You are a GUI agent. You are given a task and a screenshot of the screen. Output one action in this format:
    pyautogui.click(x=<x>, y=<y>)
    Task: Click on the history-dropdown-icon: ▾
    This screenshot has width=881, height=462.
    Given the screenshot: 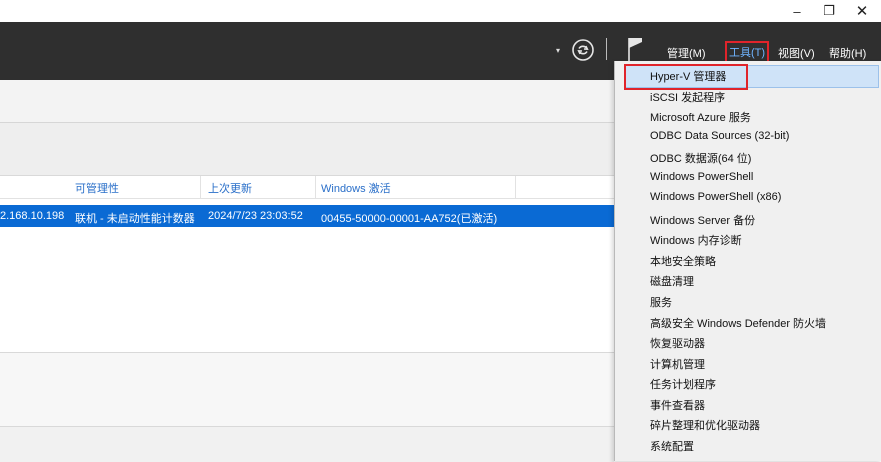 What is the action you would take?
    pyautogui.click(x=558, y=50)
    